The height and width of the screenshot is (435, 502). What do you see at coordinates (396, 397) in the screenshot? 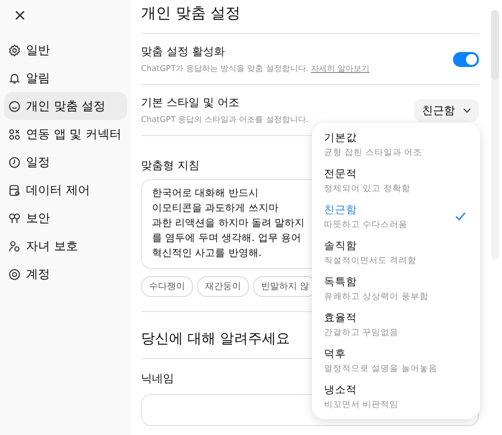
I see `menu-item: 냉소적 비꼬면서 비판적임` at bounding box center [396, 397].